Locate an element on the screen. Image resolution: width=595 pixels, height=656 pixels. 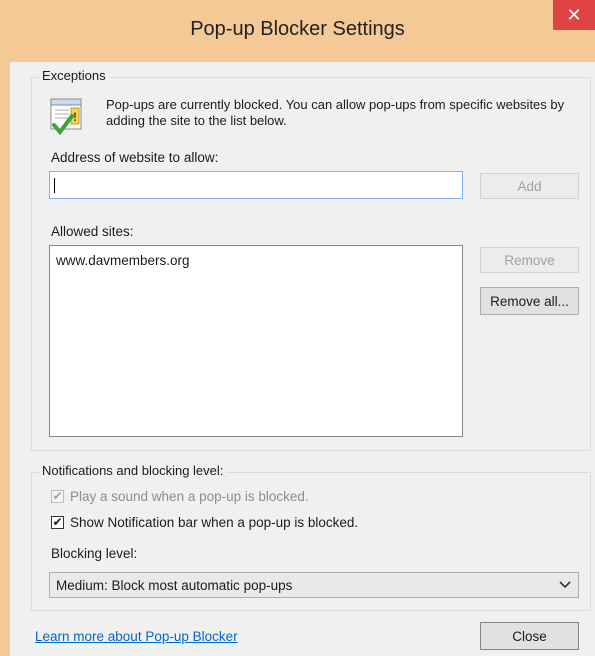
allowed-sites-label: Allowed sites: is located at coordinates (92, 231).